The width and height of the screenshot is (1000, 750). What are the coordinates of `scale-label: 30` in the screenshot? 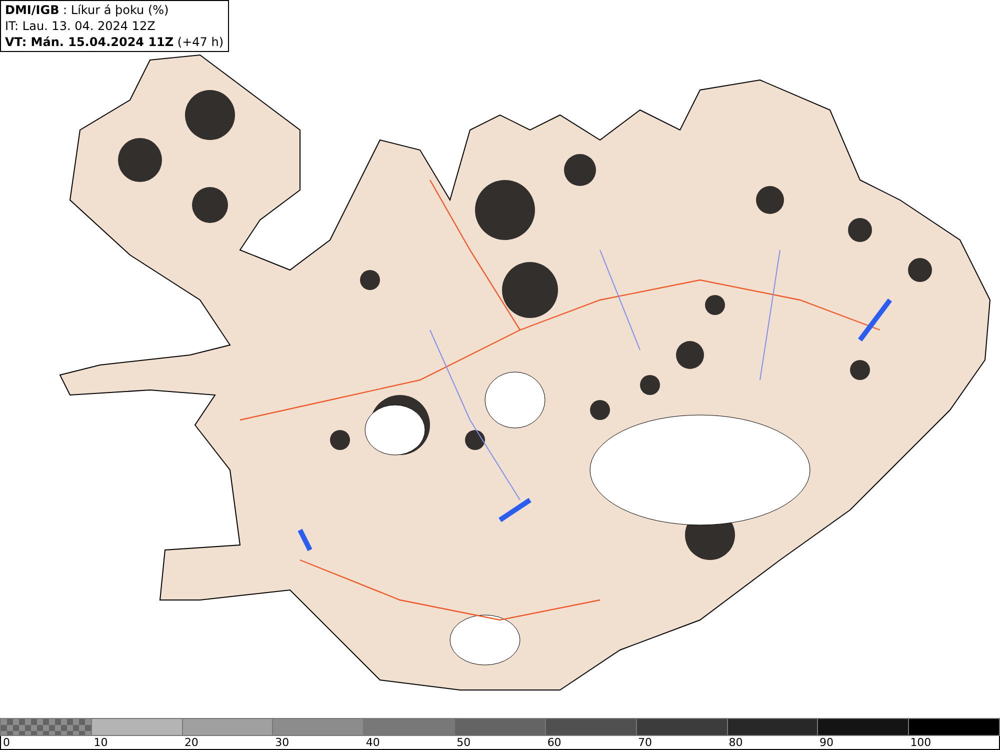 It's located at (282, 742).